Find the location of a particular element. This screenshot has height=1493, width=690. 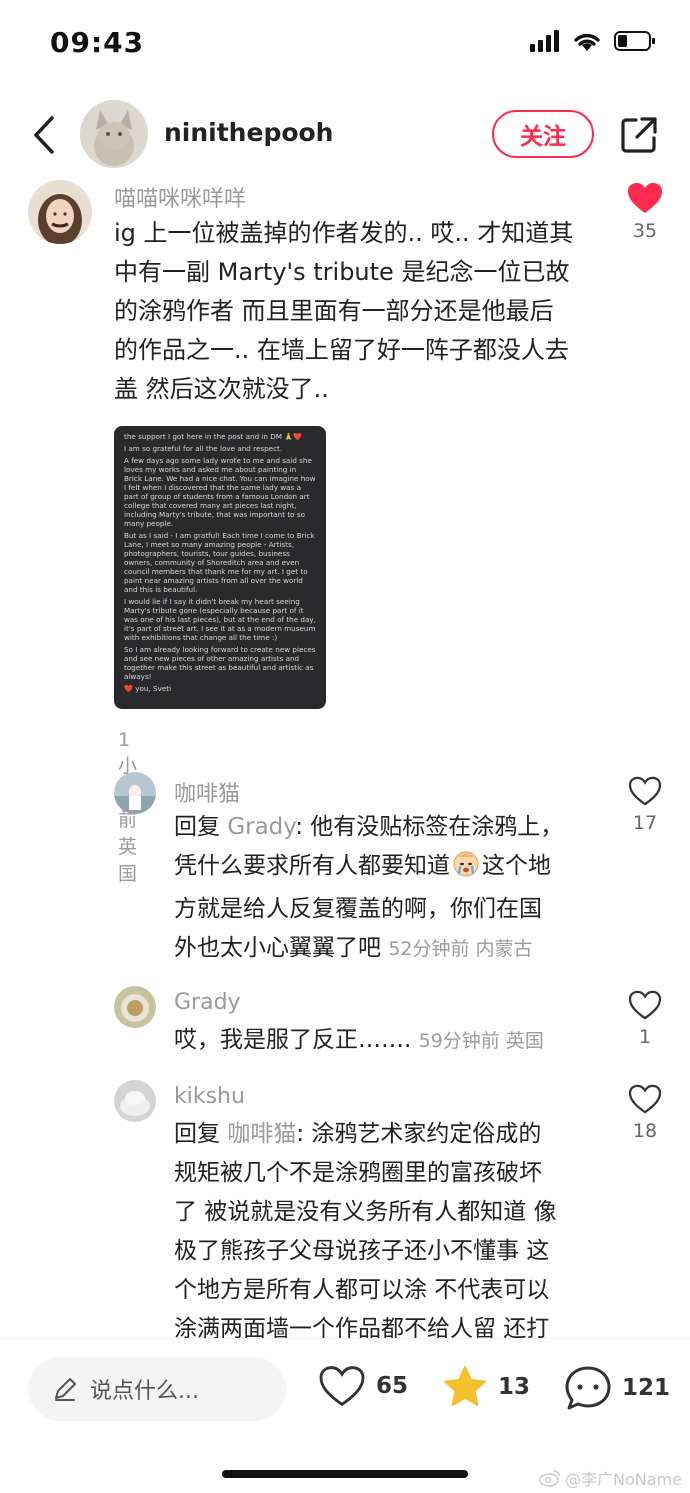

comment-meta: 52分钟前 内蒙古 is located at coordinates (460, 949).